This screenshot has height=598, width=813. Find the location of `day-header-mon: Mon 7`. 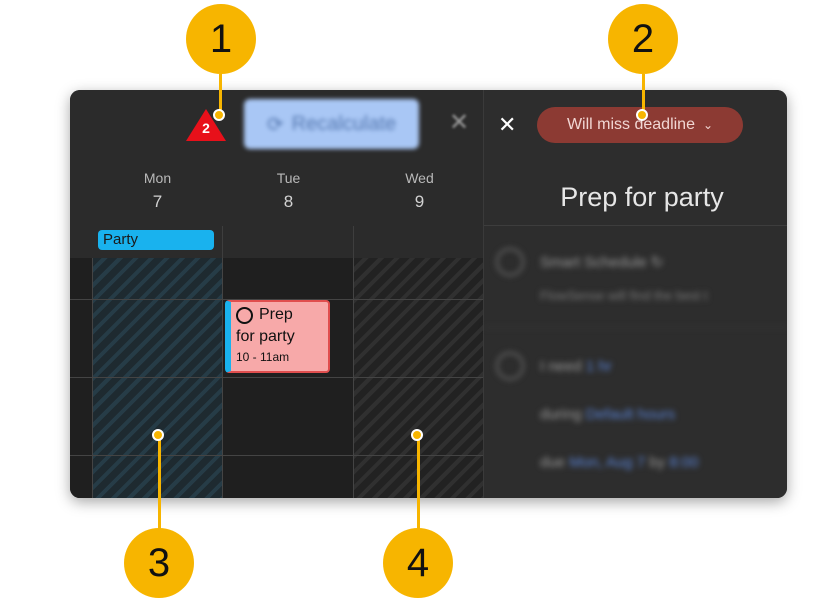

day-header-mon: Mon 7 is located at coordinates (157, 191).